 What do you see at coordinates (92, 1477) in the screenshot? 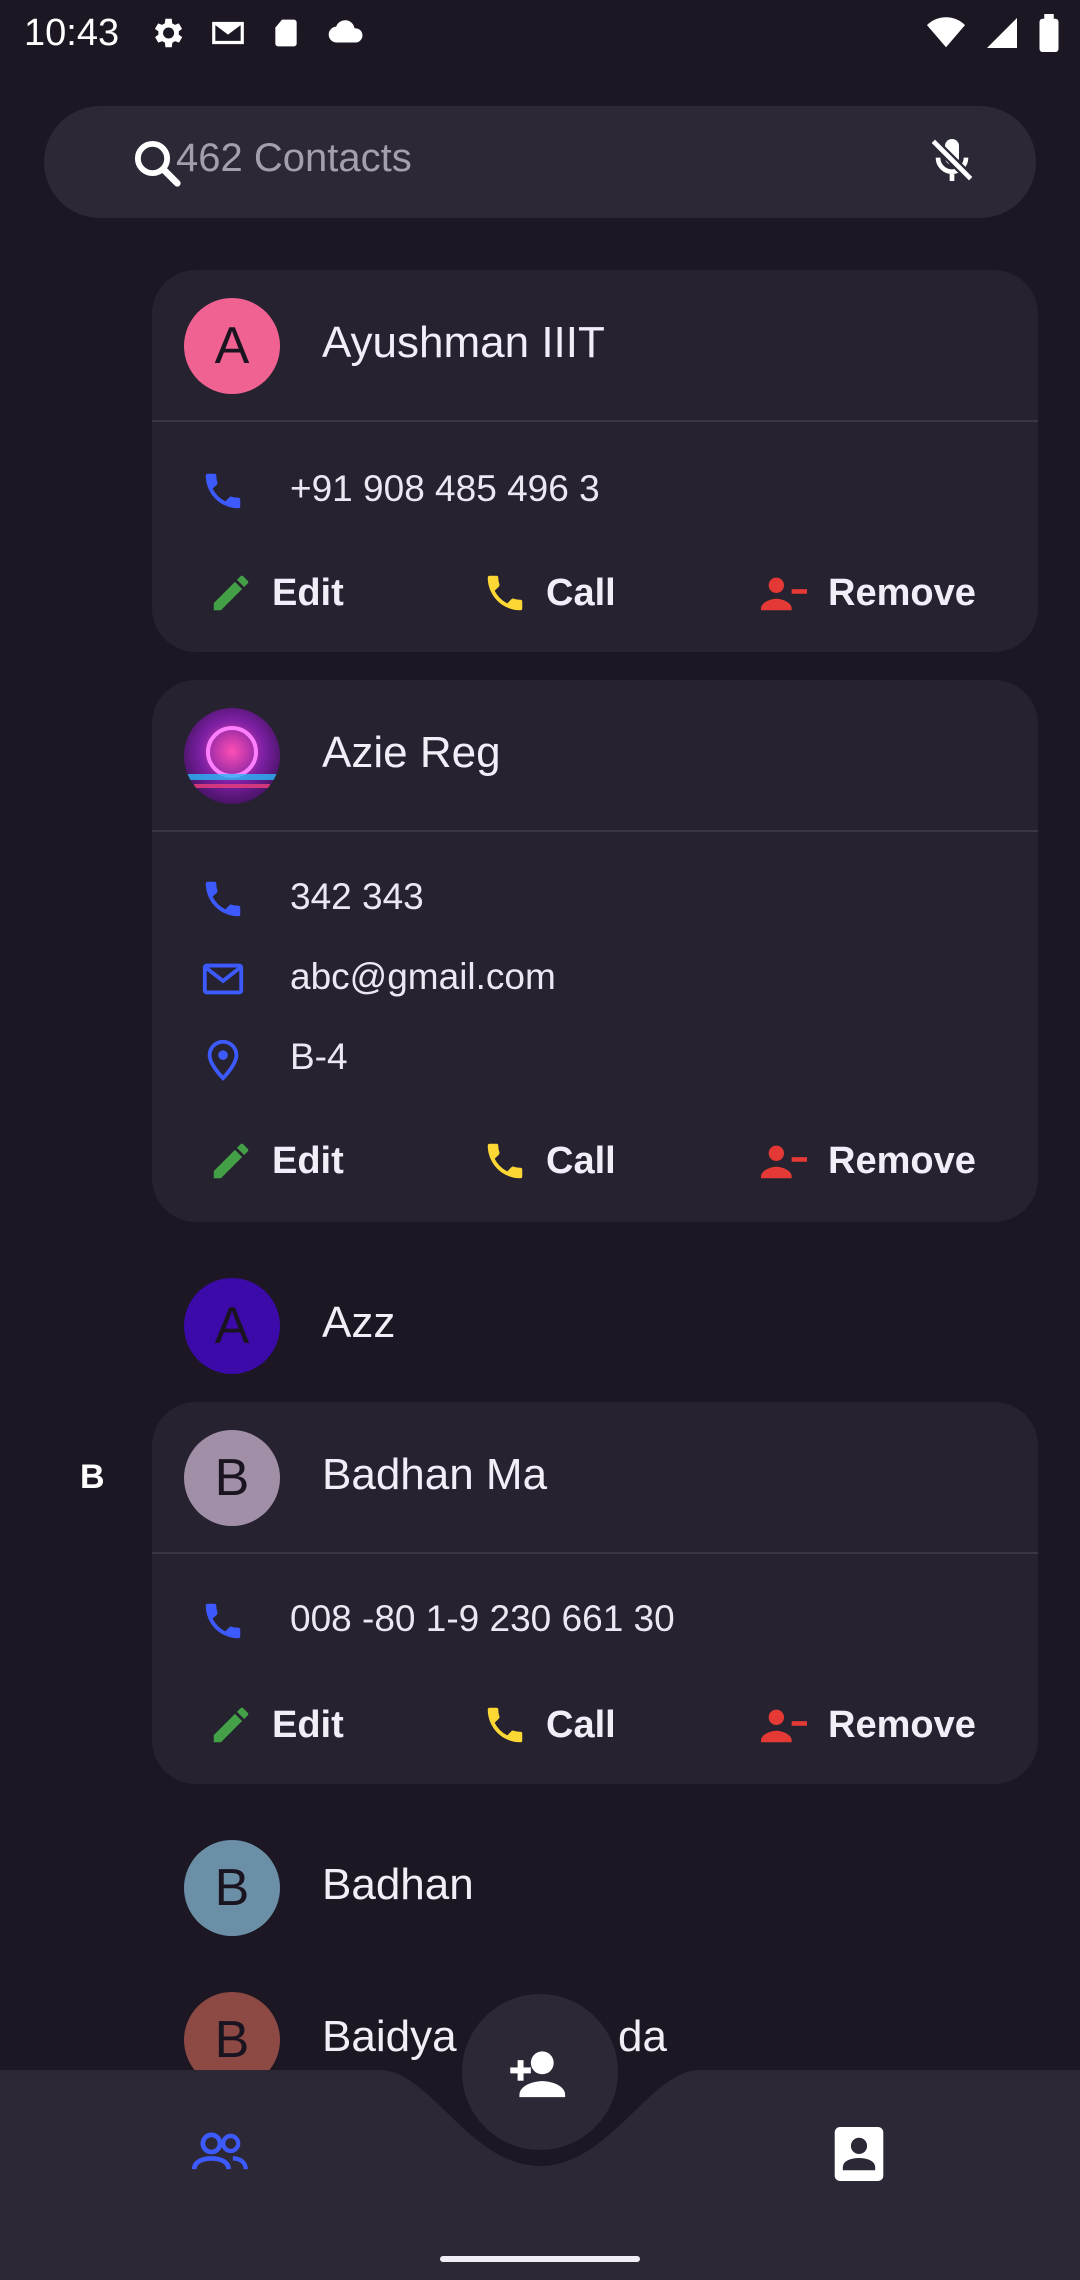
I see `section-letter: B` at bounding box center [92, 1477].